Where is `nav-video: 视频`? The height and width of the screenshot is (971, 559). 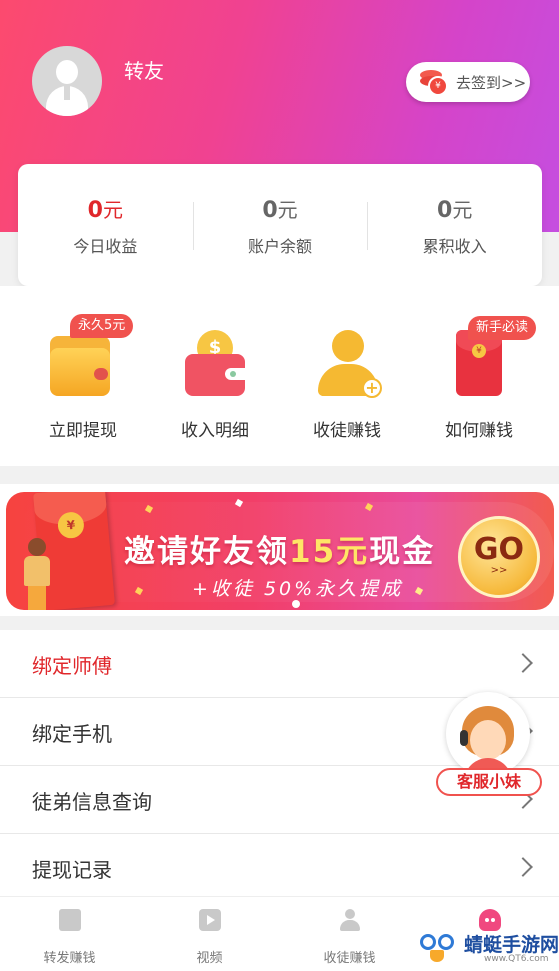
nav-video: 视频 is located at coordinates (209, 934).